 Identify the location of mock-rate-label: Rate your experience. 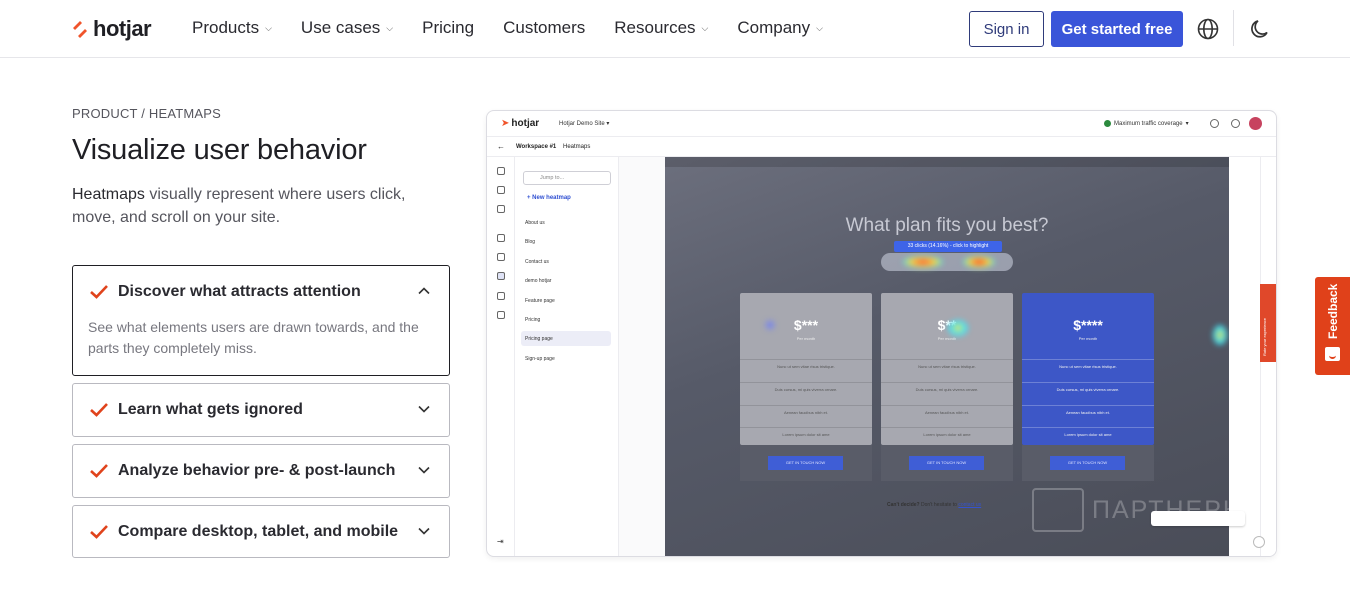
(1264, 336).